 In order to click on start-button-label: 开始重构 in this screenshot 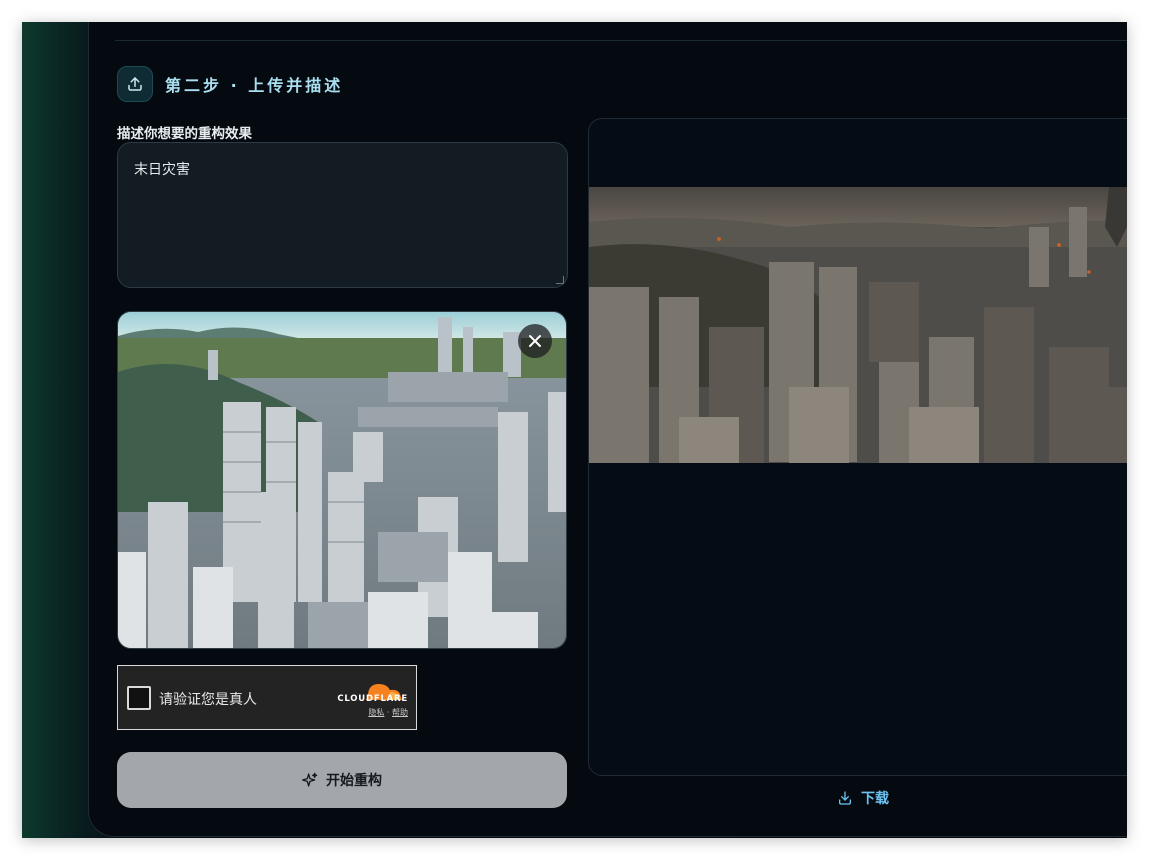, I will do `click(354, 781)`.